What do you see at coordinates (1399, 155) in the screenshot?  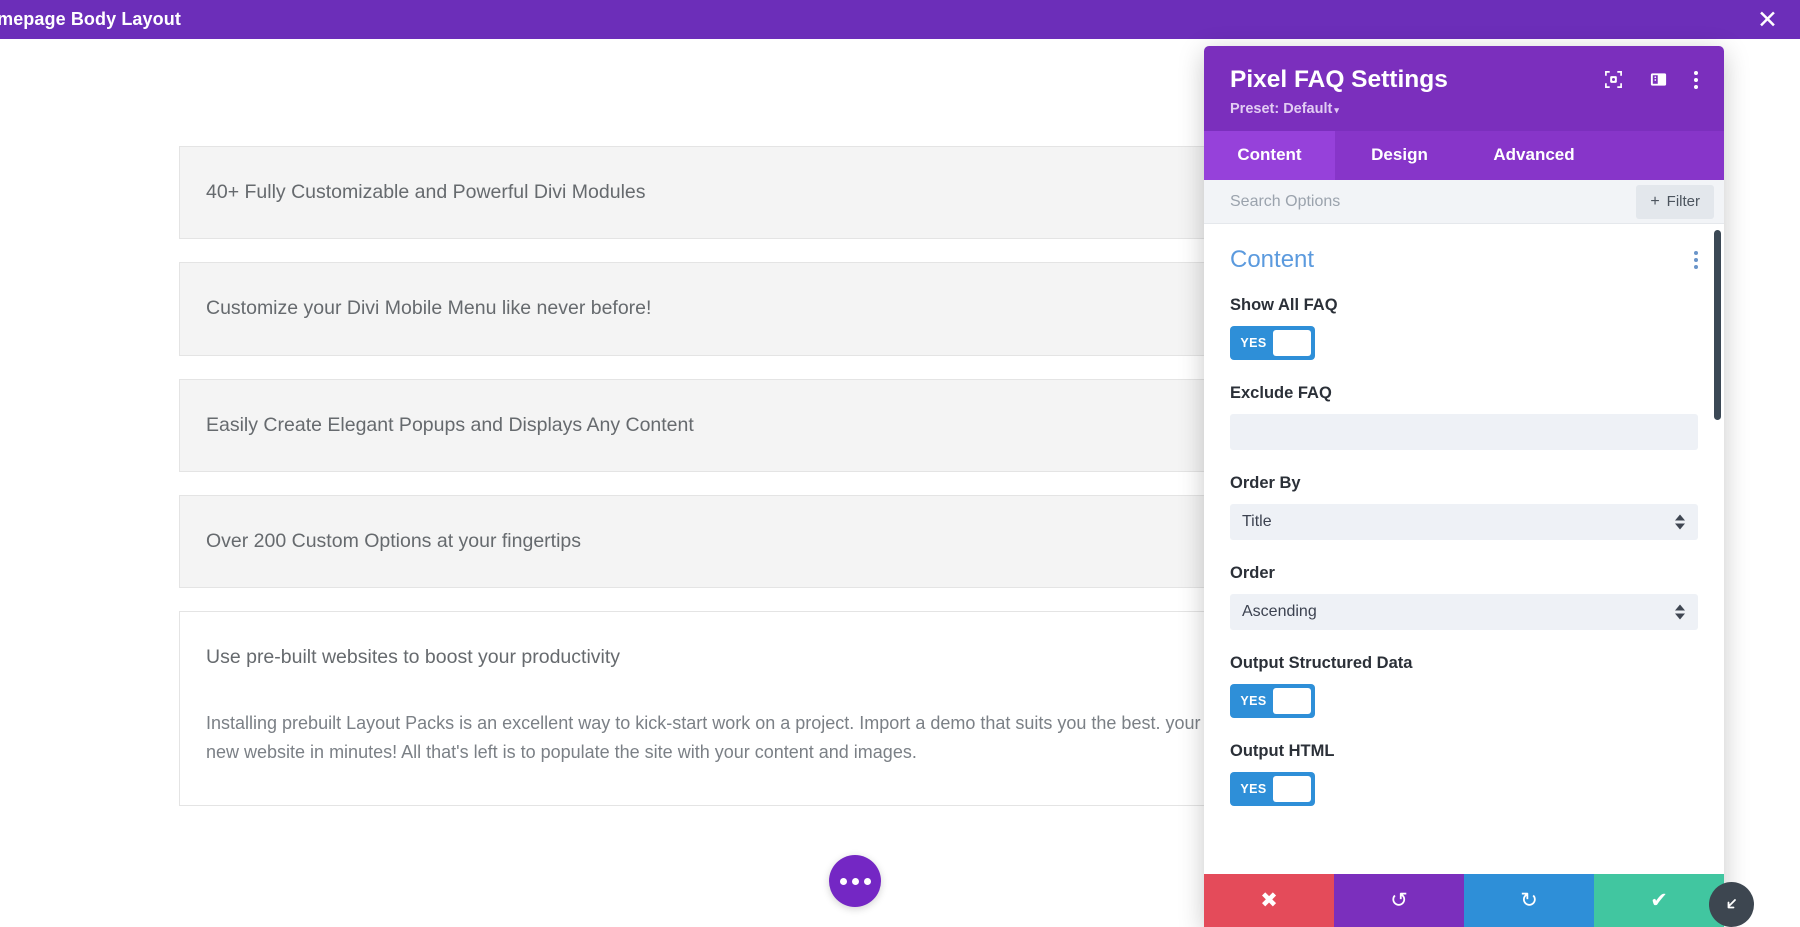 I see `tab-design: Design` at bounding box center [1399, 155].